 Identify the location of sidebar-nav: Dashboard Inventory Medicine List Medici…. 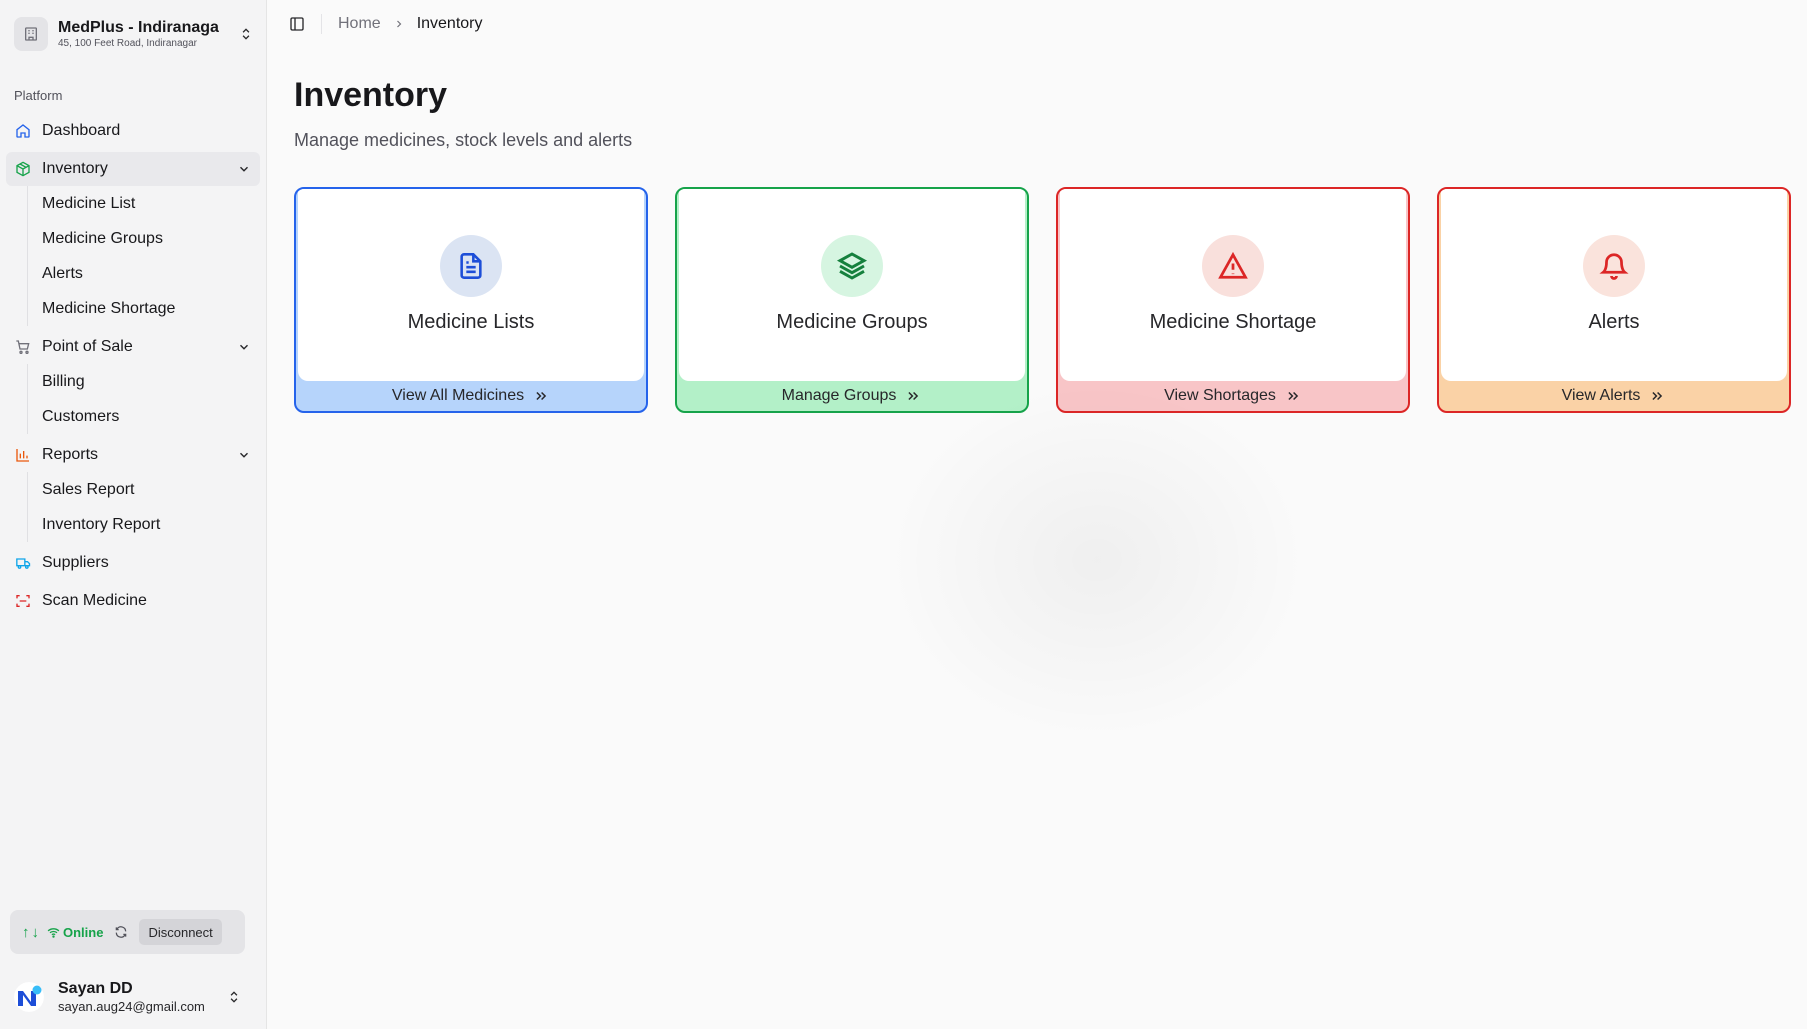
(133, 364).